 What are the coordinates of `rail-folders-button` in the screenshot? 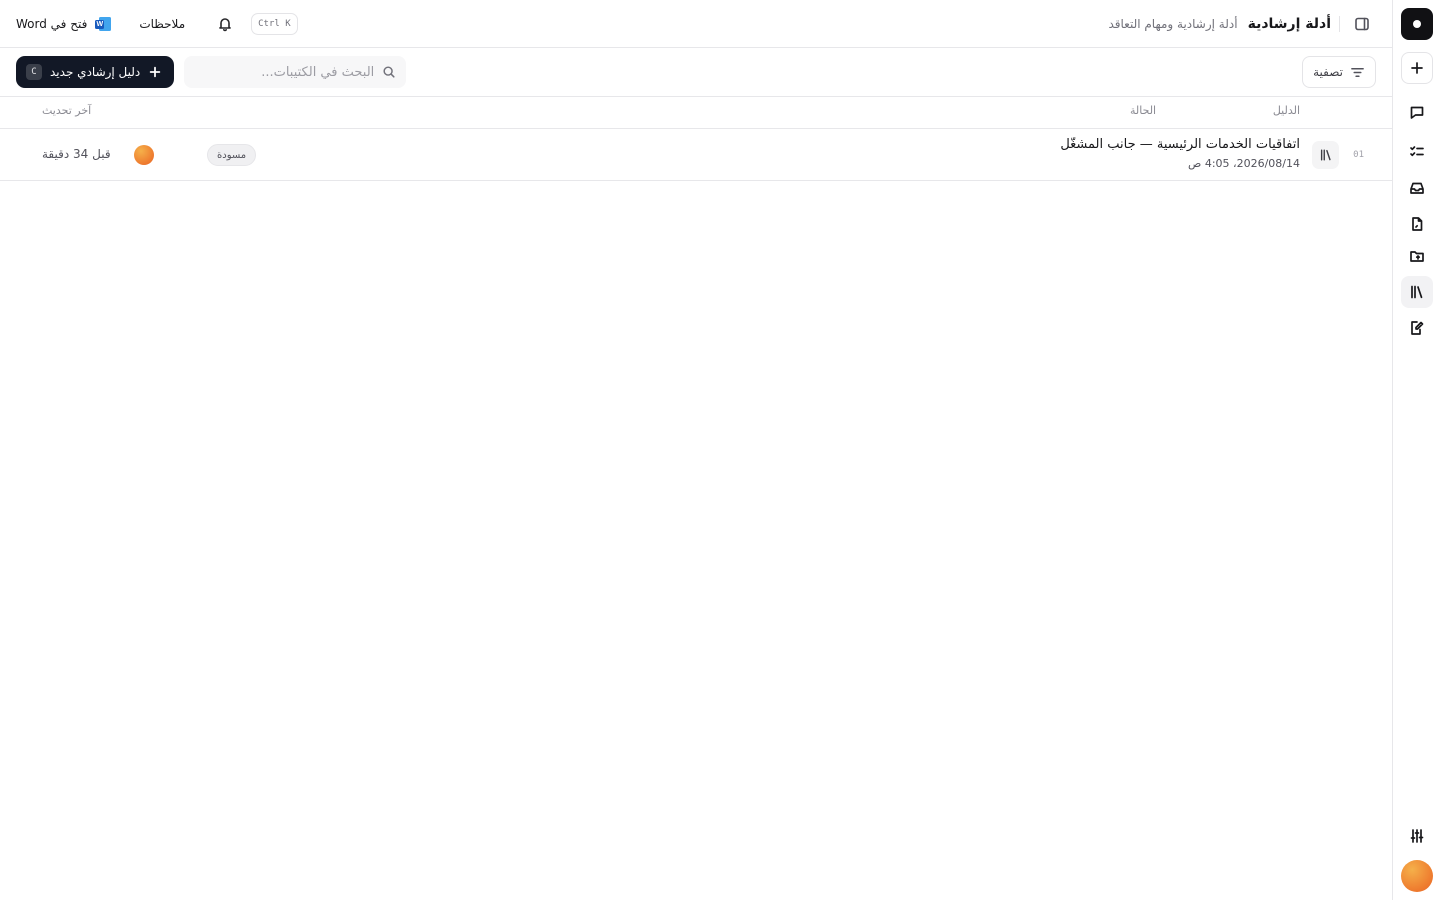 It's located at (1417, 256).